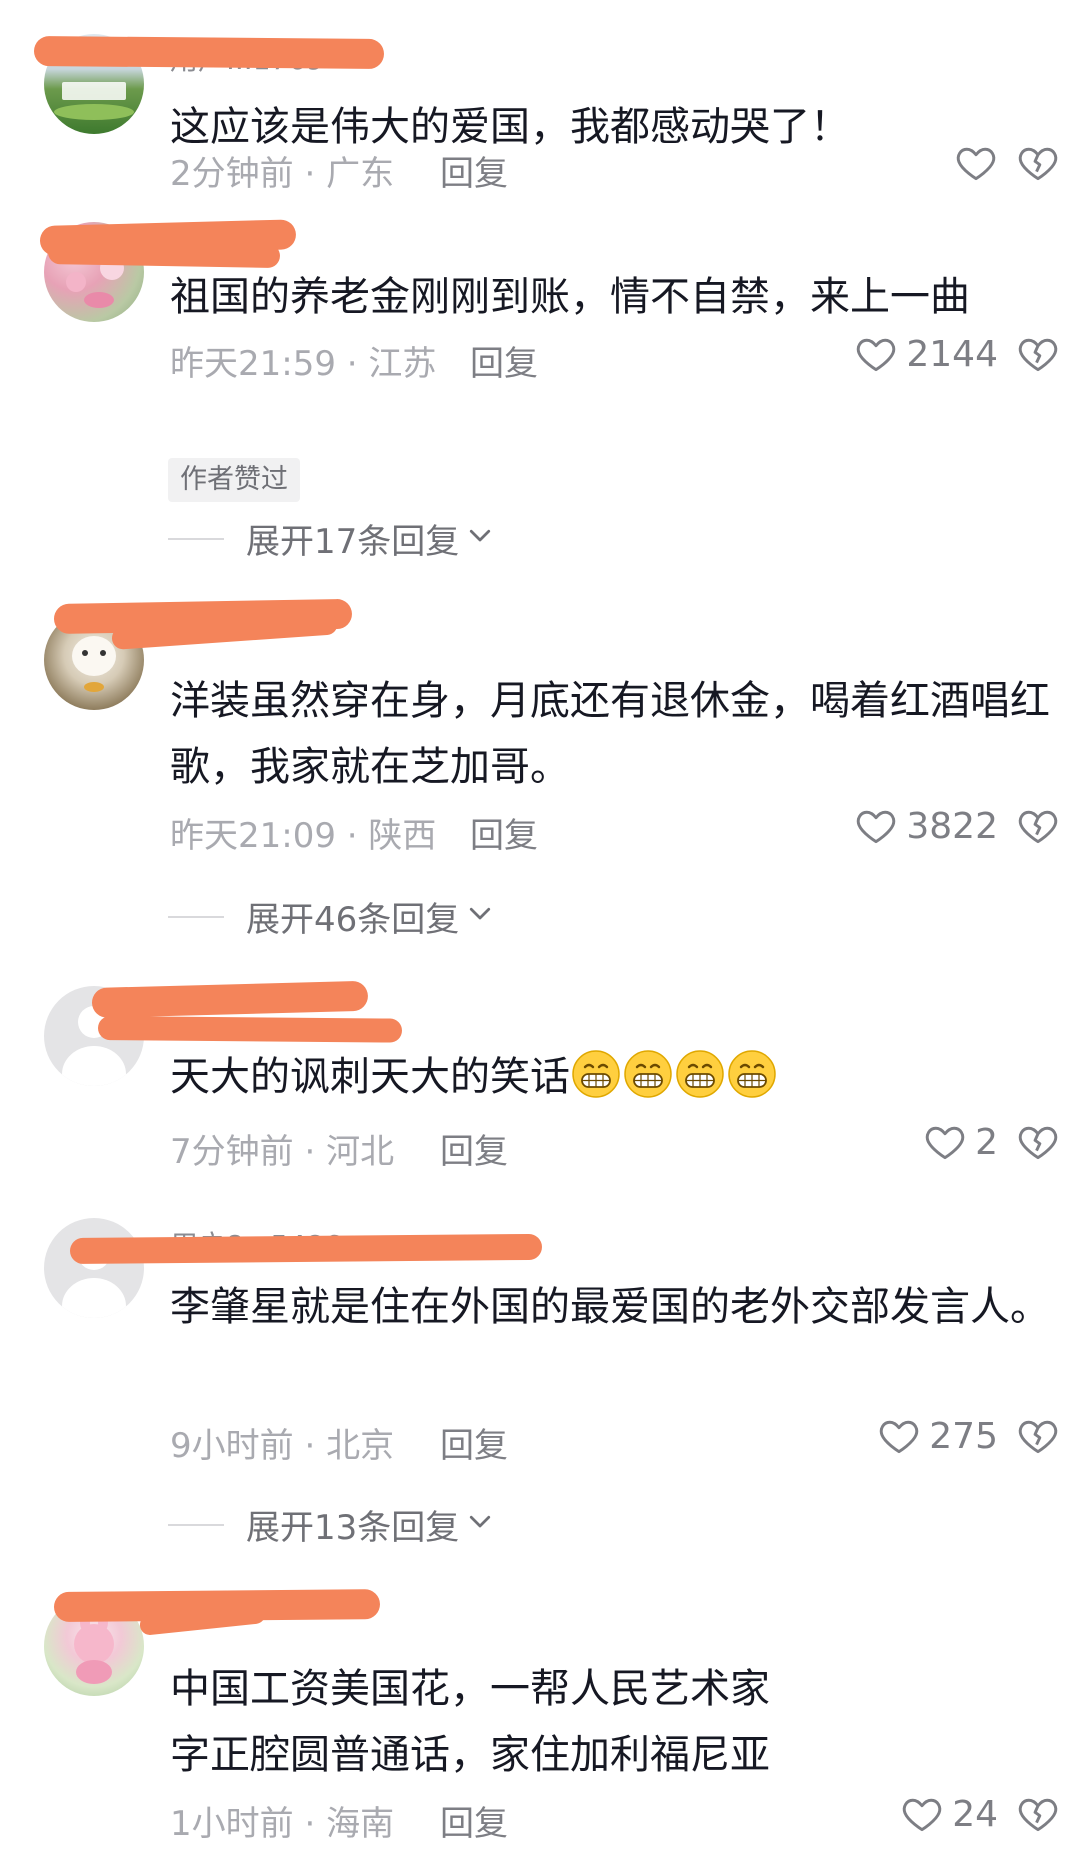 Image resolution: width=1080 pixels, height=1858 pixels. Describe the element at coordinates (360, 1824) in the screenshot. I see `comment-location: 海南` at that location.